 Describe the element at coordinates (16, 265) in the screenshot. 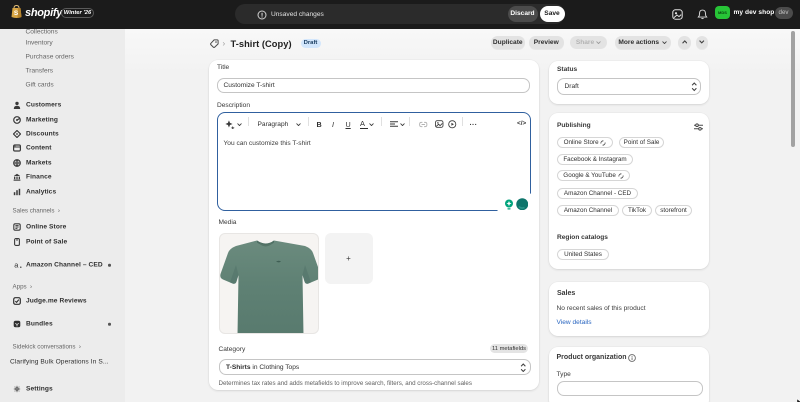

I see `svg-text: a` at that location.